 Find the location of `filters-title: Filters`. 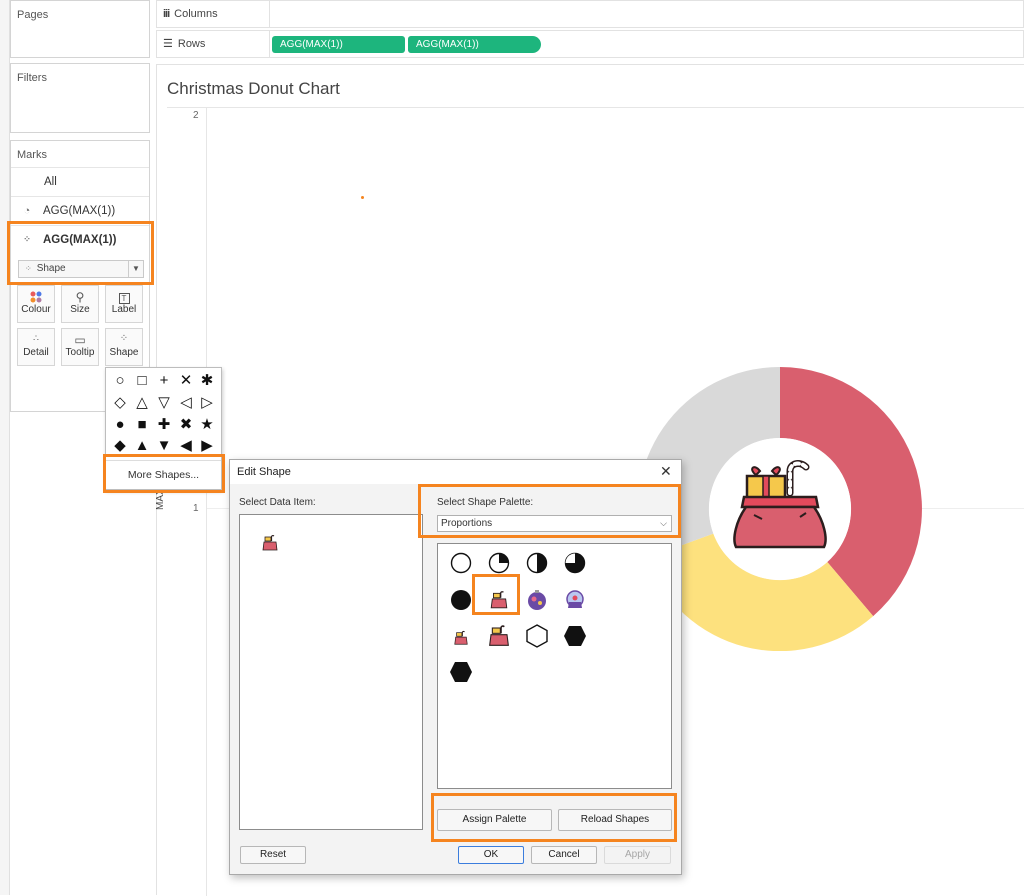

filters-title: Filters is located at coordinates (32, 78).